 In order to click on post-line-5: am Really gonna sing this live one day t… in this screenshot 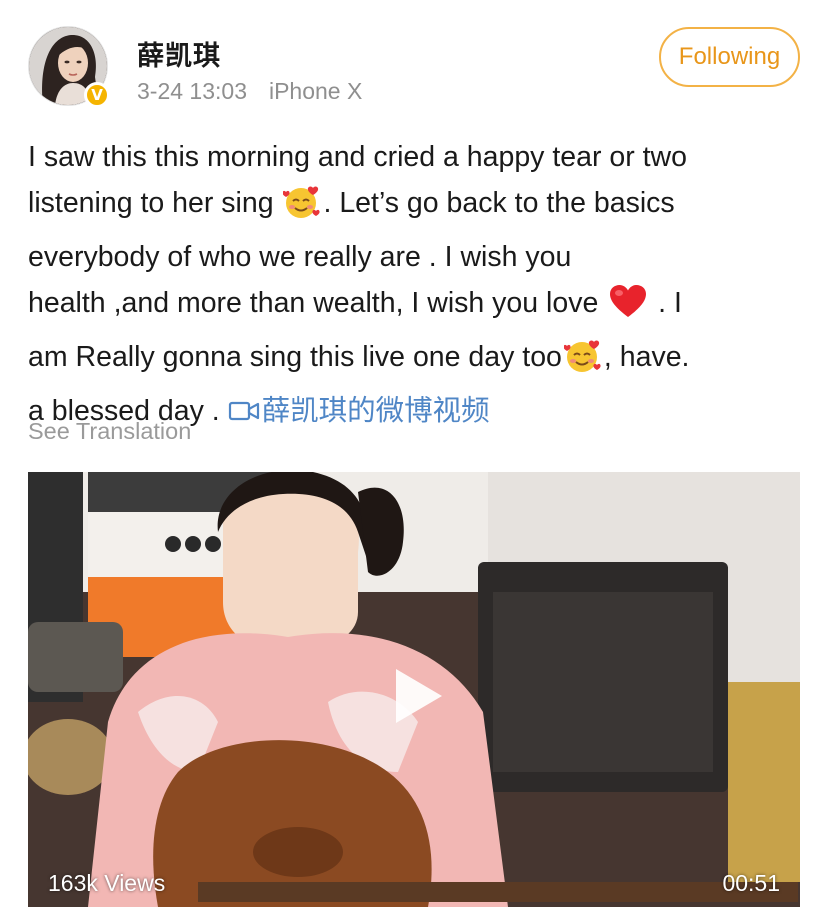, I will do `click(413, 361)`.